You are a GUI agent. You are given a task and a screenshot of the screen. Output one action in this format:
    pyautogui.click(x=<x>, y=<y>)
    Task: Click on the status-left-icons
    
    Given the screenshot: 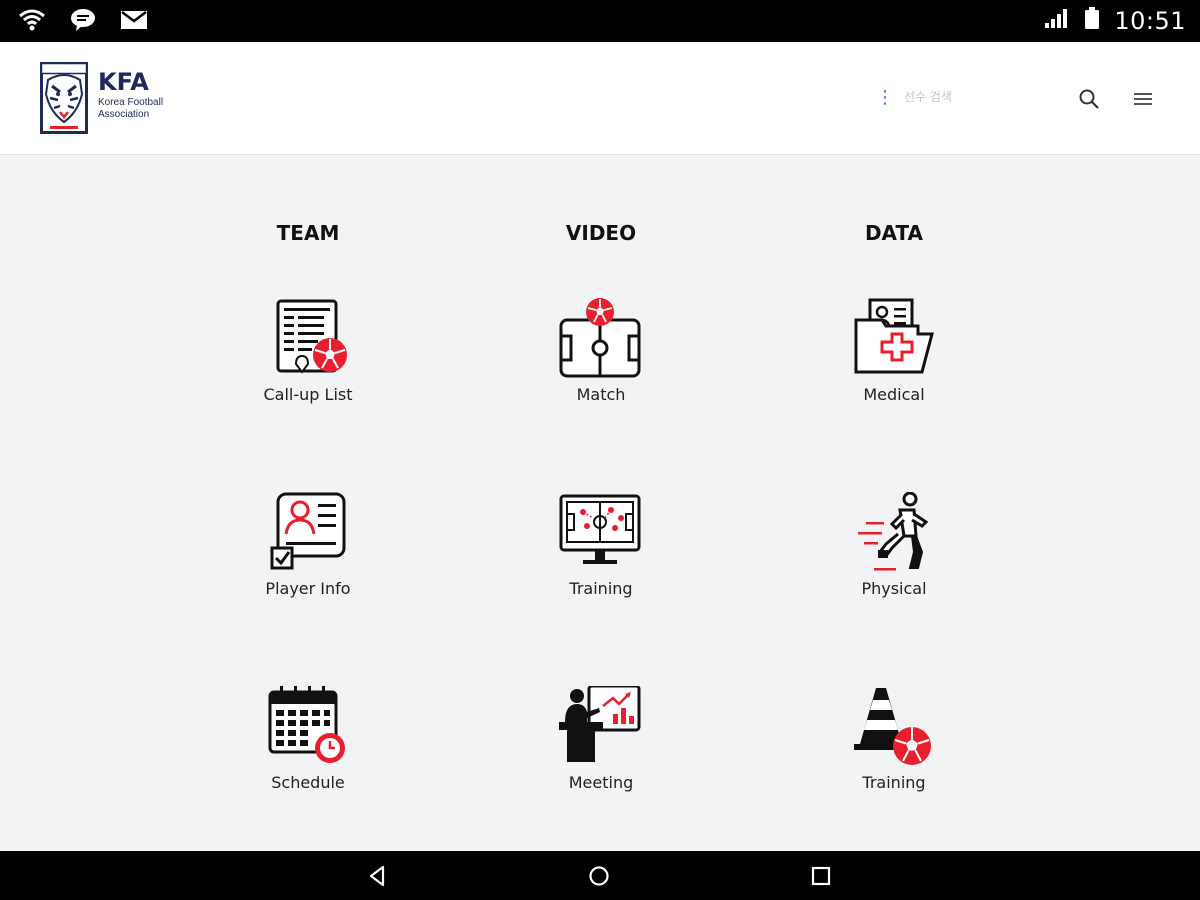 What is the action you would take?
    pyautogui.click(x=83, y=22)
    